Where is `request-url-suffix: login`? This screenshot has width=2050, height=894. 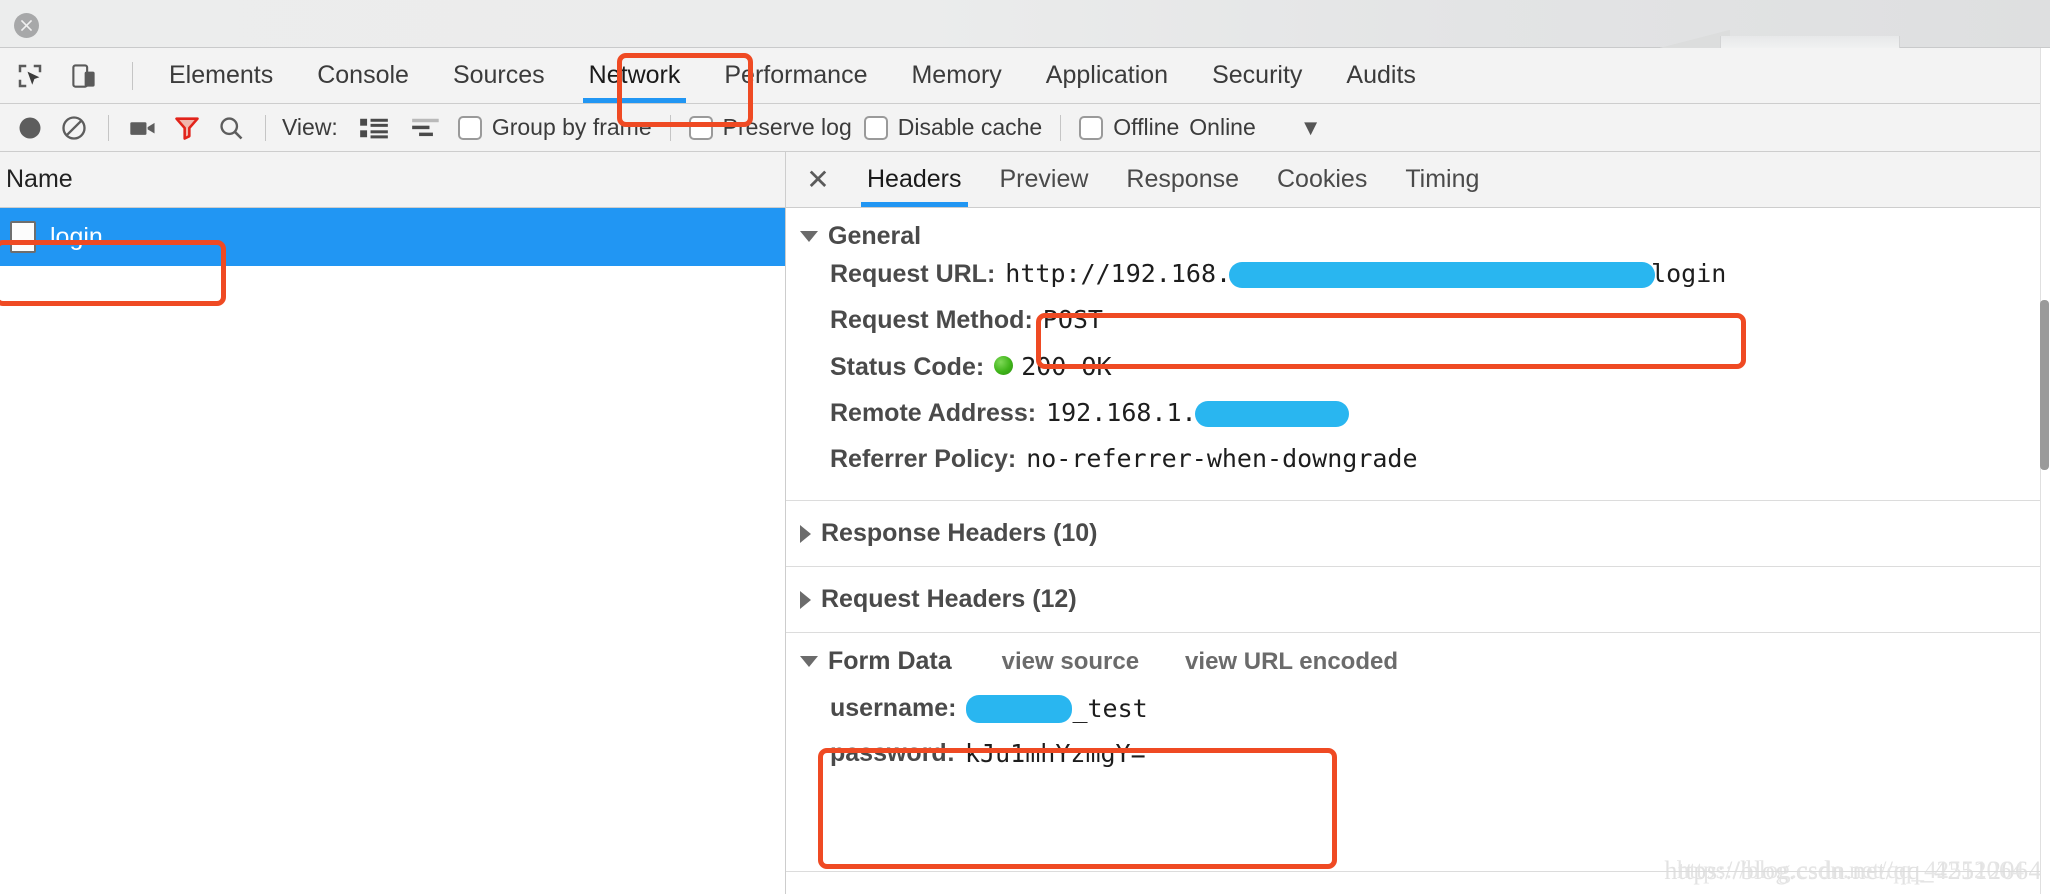
request-url-suffix: login is located at coordinates (1689, 273).